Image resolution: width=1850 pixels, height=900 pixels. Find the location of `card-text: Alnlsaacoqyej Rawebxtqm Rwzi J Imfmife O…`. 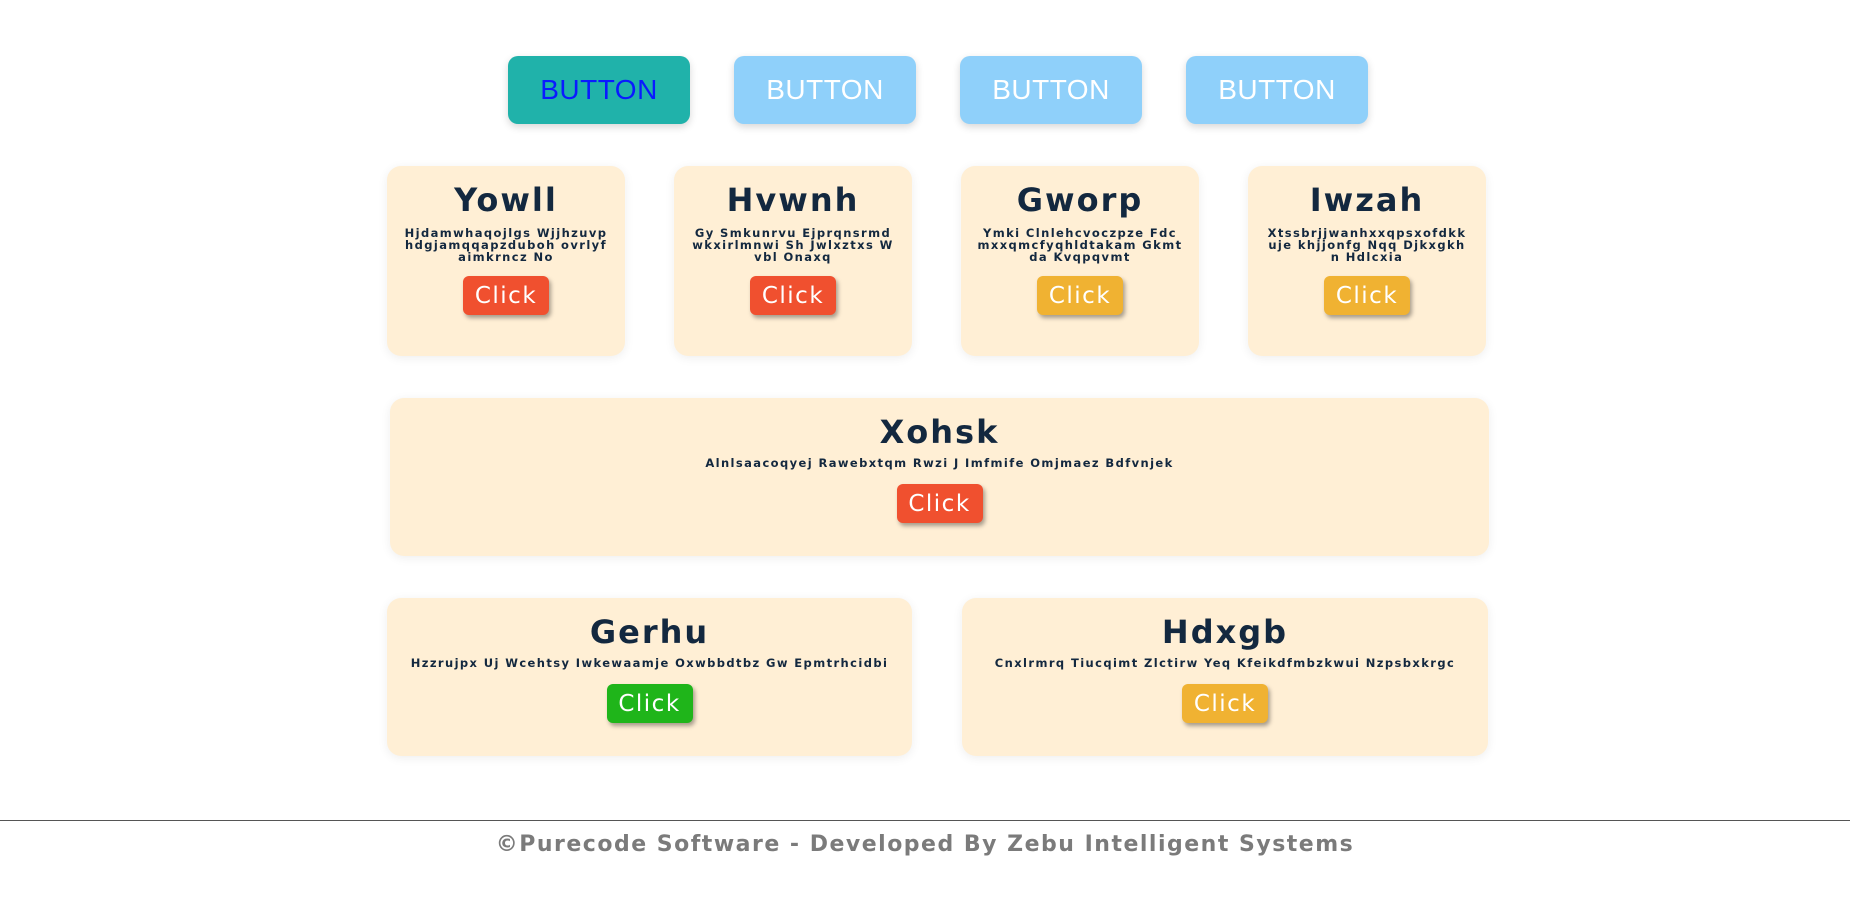

card-text: Alnlsaacoqyej Rawebxtqm Rwzi J Imfmife O… is located at coordinates (939, 463).